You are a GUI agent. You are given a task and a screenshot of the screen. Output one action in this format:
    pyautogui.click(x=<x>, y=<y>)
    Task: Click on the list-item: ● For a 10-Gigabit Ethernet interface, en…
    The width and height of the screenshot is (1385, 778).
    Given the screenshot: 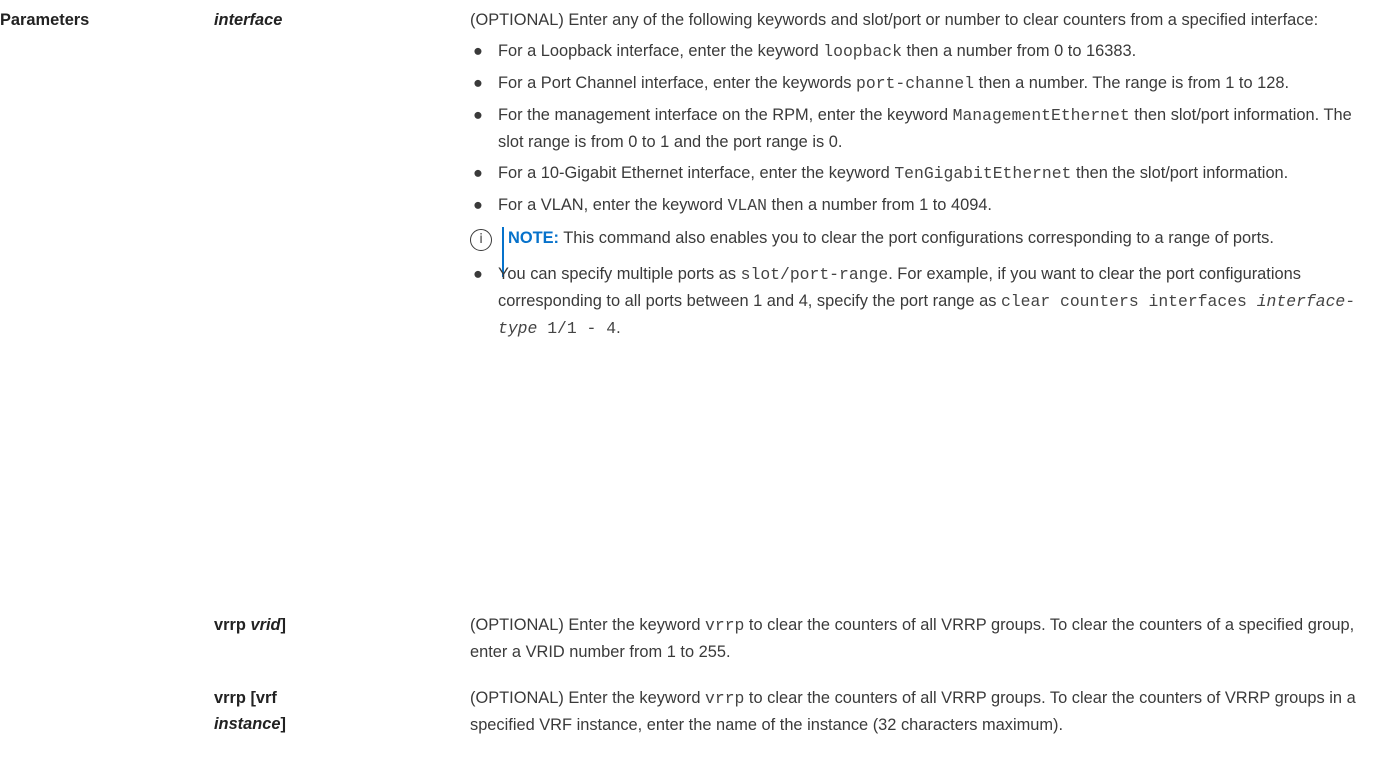 What is the action you would take?
    pyautogui.click(x=920, y=173)
    